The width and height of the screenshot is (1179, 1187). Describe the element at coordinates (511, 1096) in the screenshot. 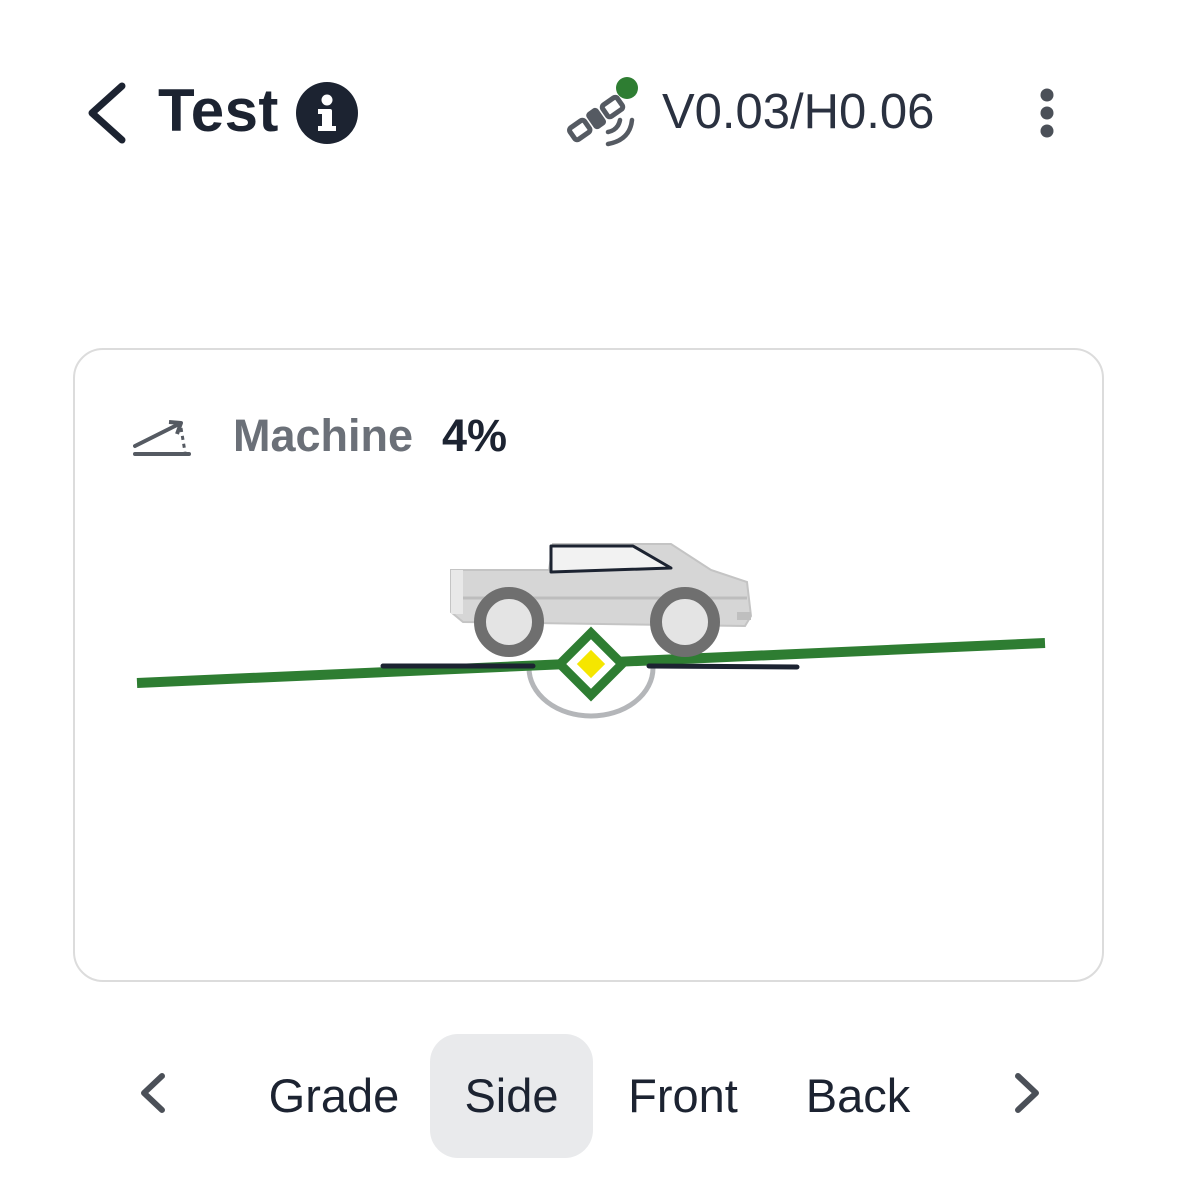

I see `tab-side: Side` at that location.